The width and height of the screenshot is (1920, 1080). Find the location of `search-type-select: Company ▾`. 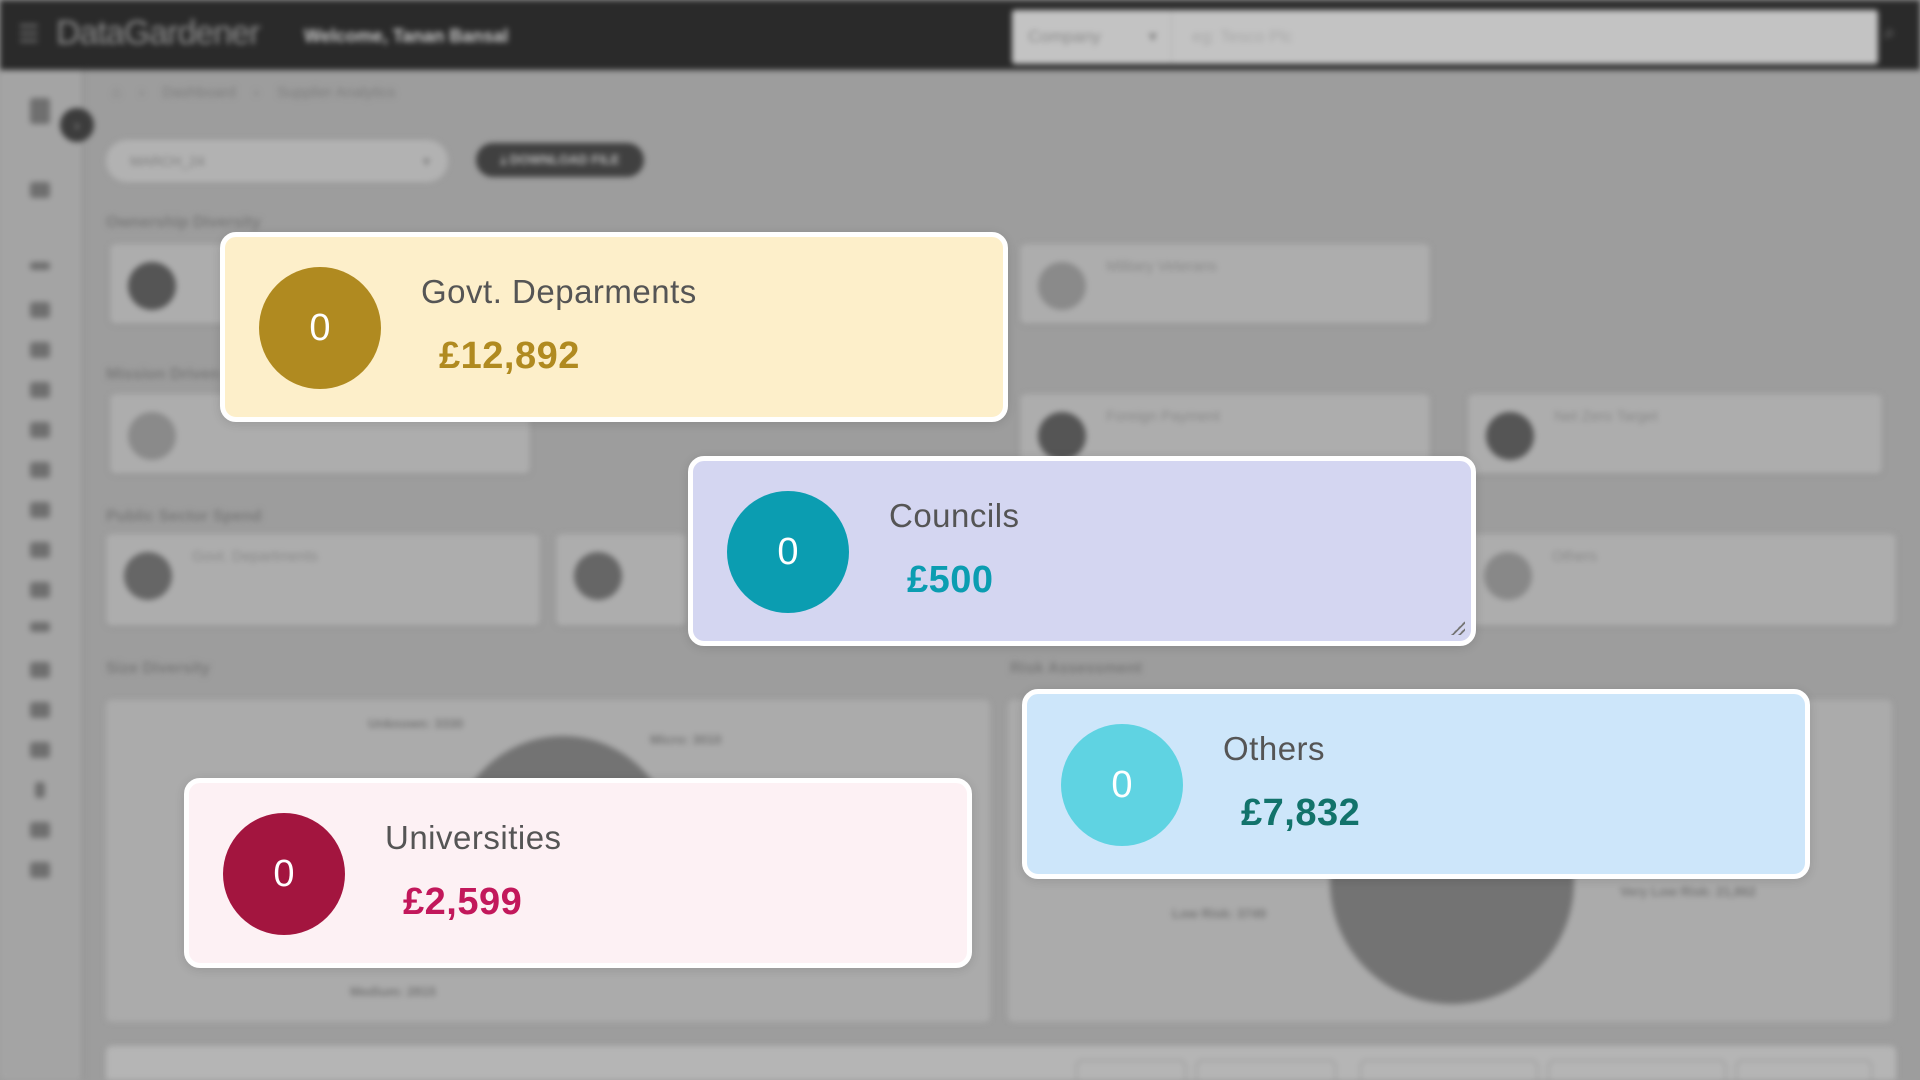

search-type-select: Company ▾ is located at coordinates (1092, 37).